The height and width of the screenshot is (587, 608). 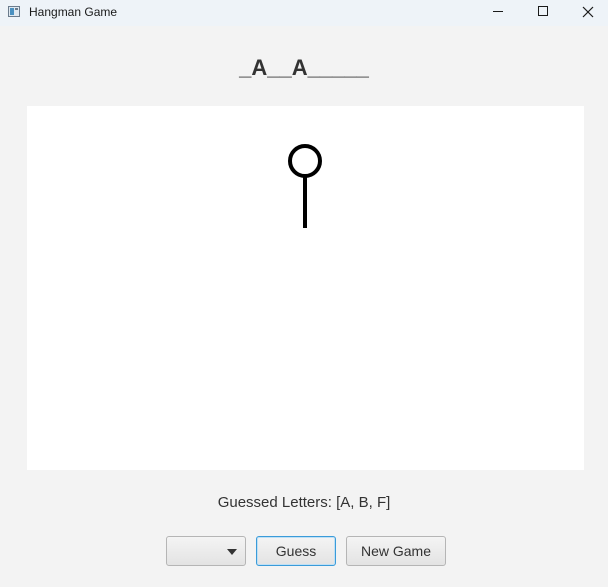 What do you see at coordinates (206, 551) in the screenshot?
I see `letter-select` at bounding box center [206, 551].